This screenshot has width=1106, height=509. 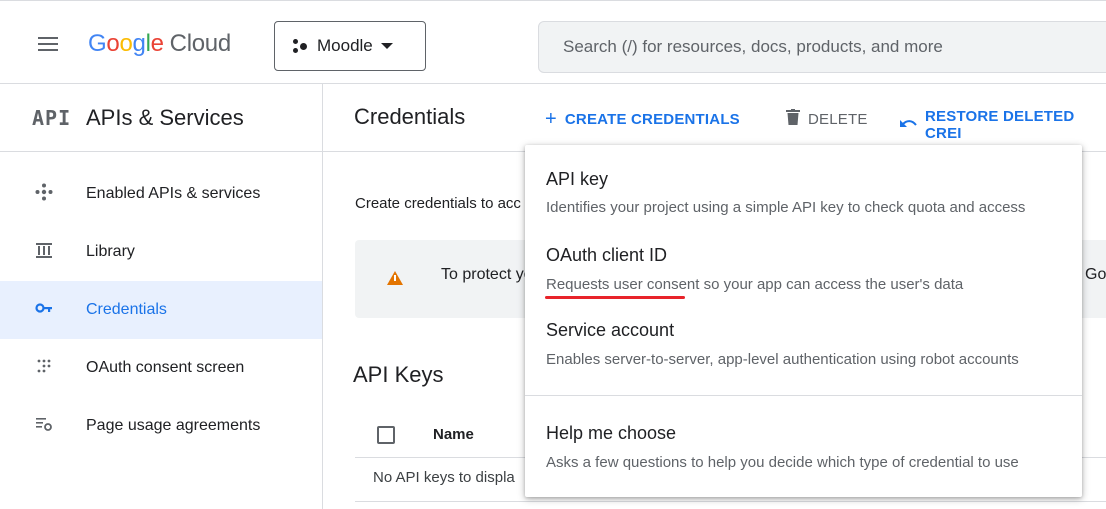 I want to click on page-title: Credentials, so click(x=410, y=116).